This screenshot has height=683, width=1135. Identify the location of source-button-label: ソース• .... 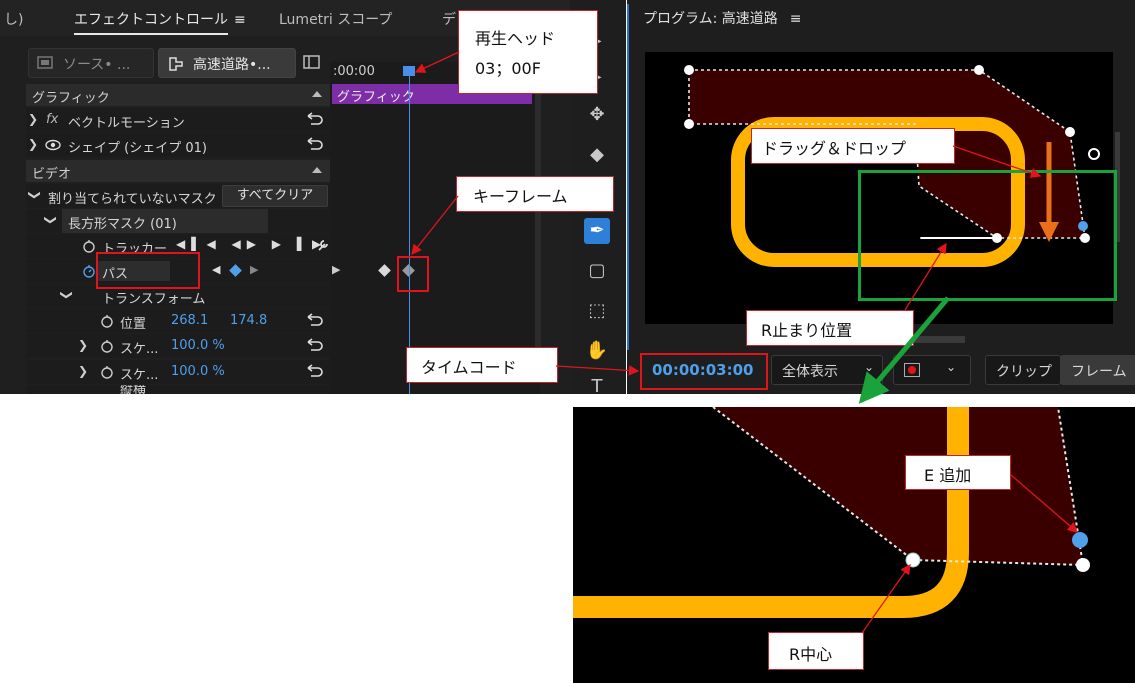
(97, 65).